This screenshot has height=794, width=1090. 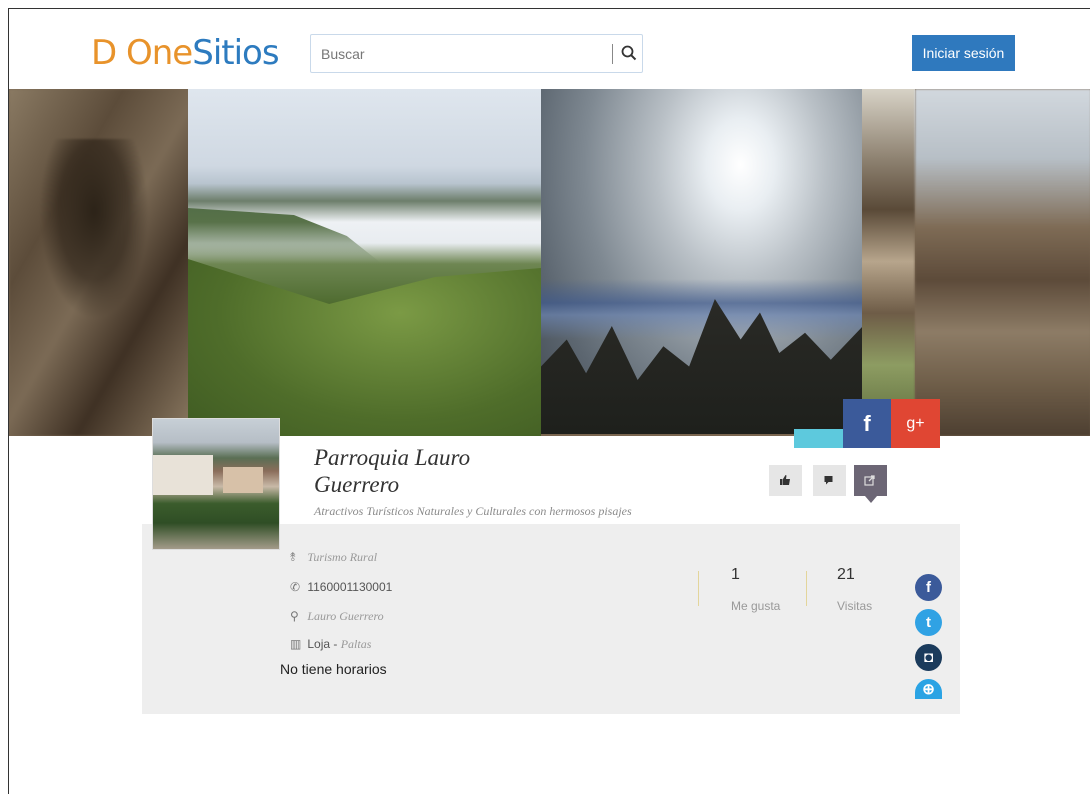 I want to click on signpost-icon: ⥉, so click(x=293, y=557).